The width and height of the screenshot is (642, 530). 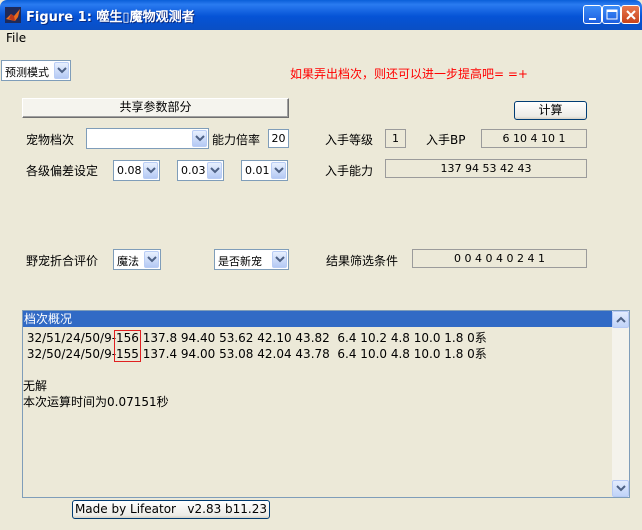 I want to click on wild-eval-select: 魔法, so click(x=137, y=259).